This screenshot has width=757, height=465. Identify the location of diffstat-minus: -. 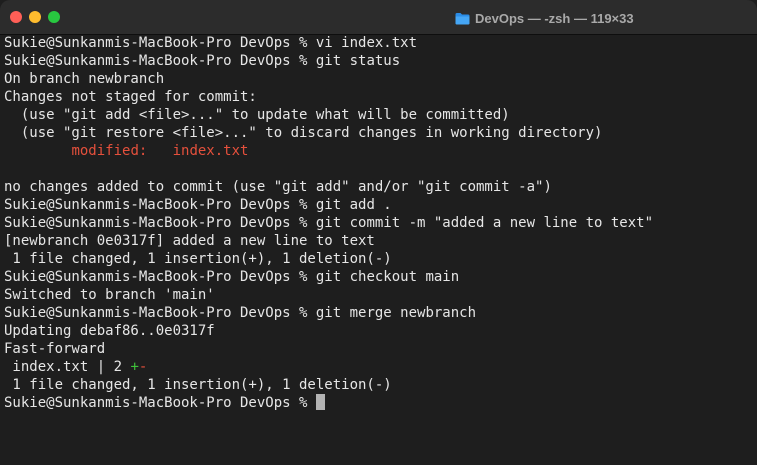
(143, 367).